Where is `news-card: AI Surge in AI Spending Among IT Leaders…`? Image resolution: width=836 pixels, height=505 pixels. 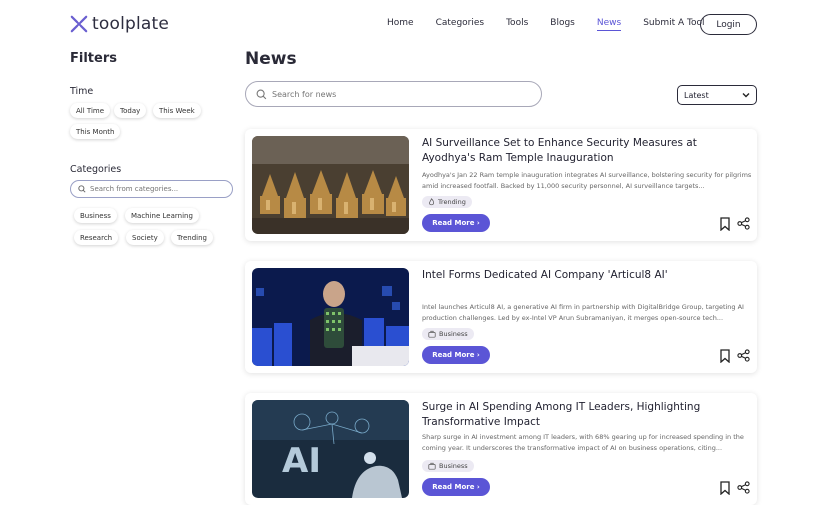
news-card: AI Surge in AI Spending Among IT Leaders… is located at coordinates (501, 449).